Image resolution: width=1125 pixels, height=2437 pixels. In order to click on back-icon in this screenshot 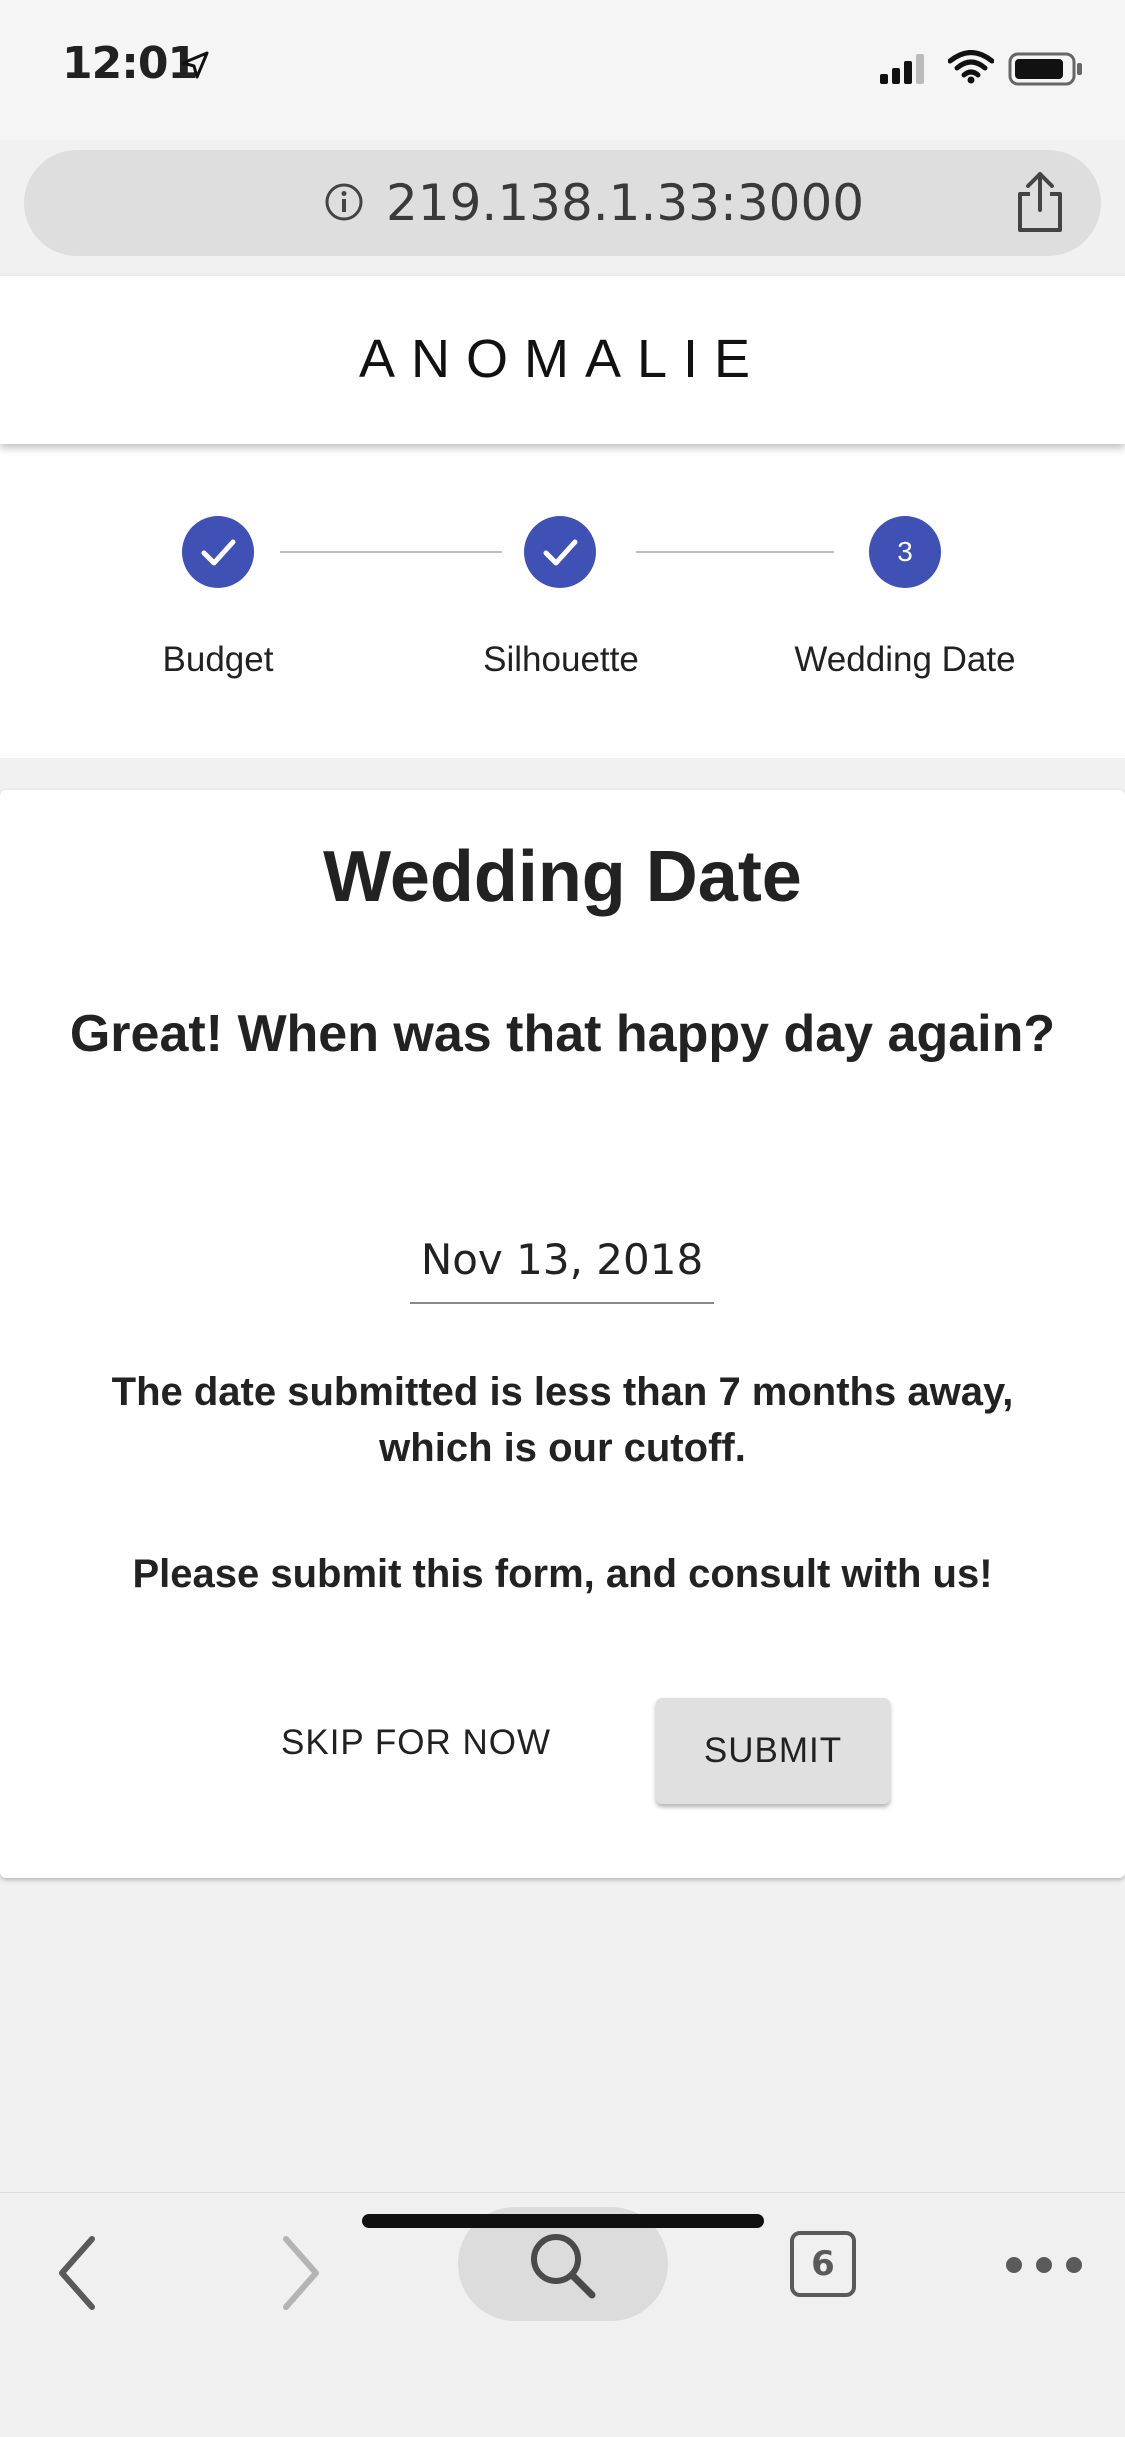, I will do `click(77, 2273)`.